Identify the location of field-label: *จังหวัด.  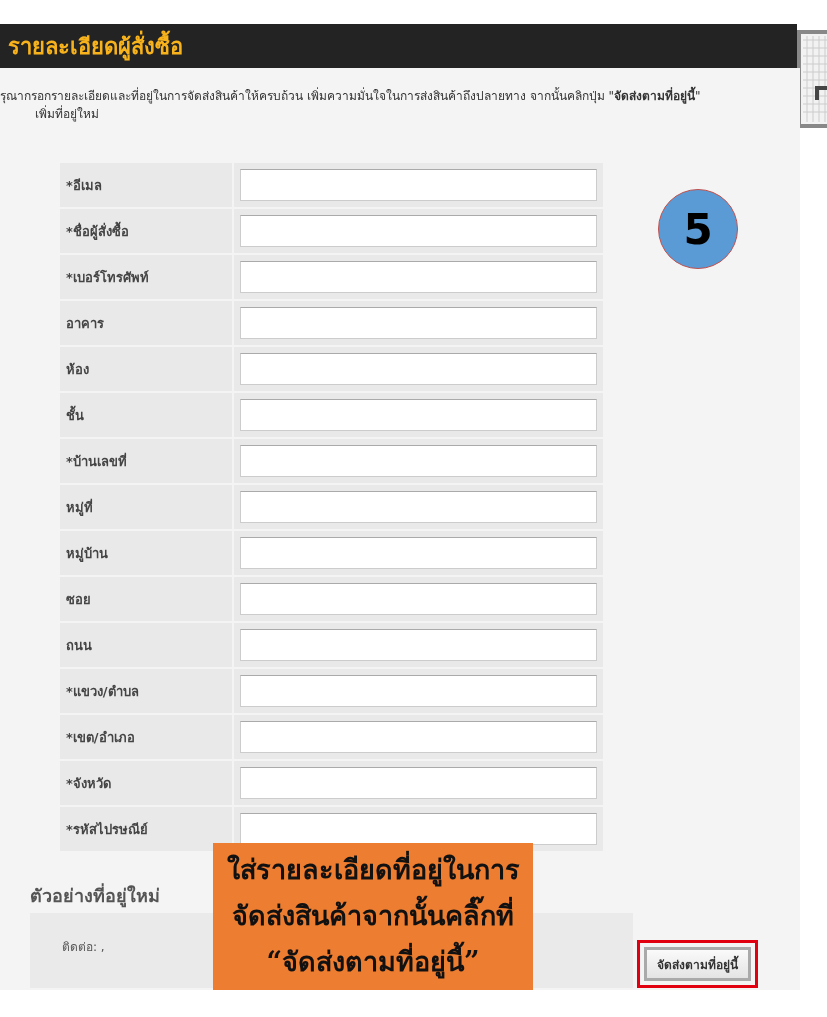
(147, 783).